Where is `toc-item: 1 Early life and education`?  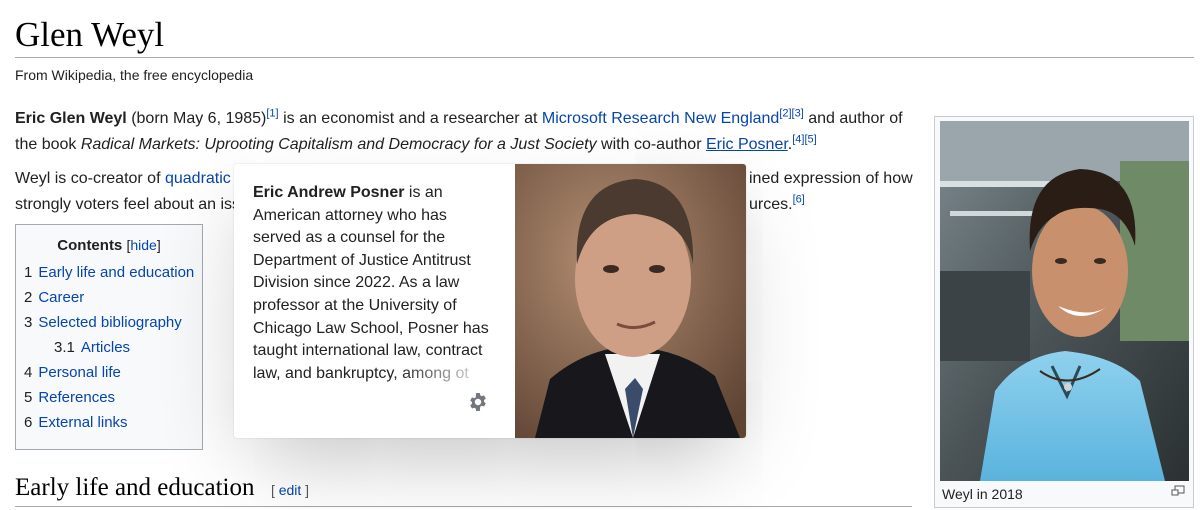 toc-item: 1 Early life and education is located at coordinates (109, 272).